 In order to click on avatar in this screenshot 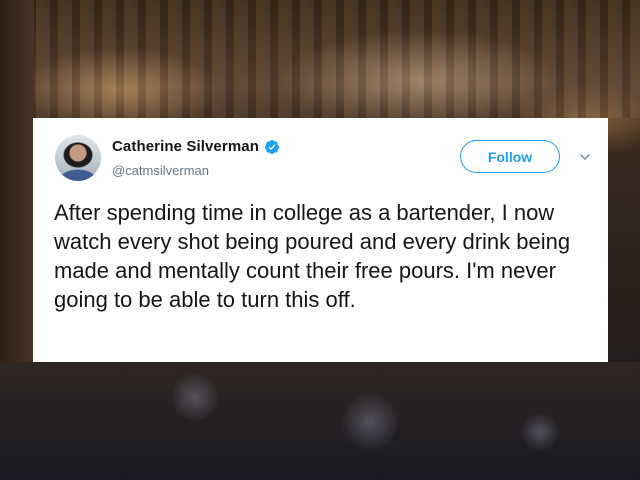, I will do `click(78, 158)`.